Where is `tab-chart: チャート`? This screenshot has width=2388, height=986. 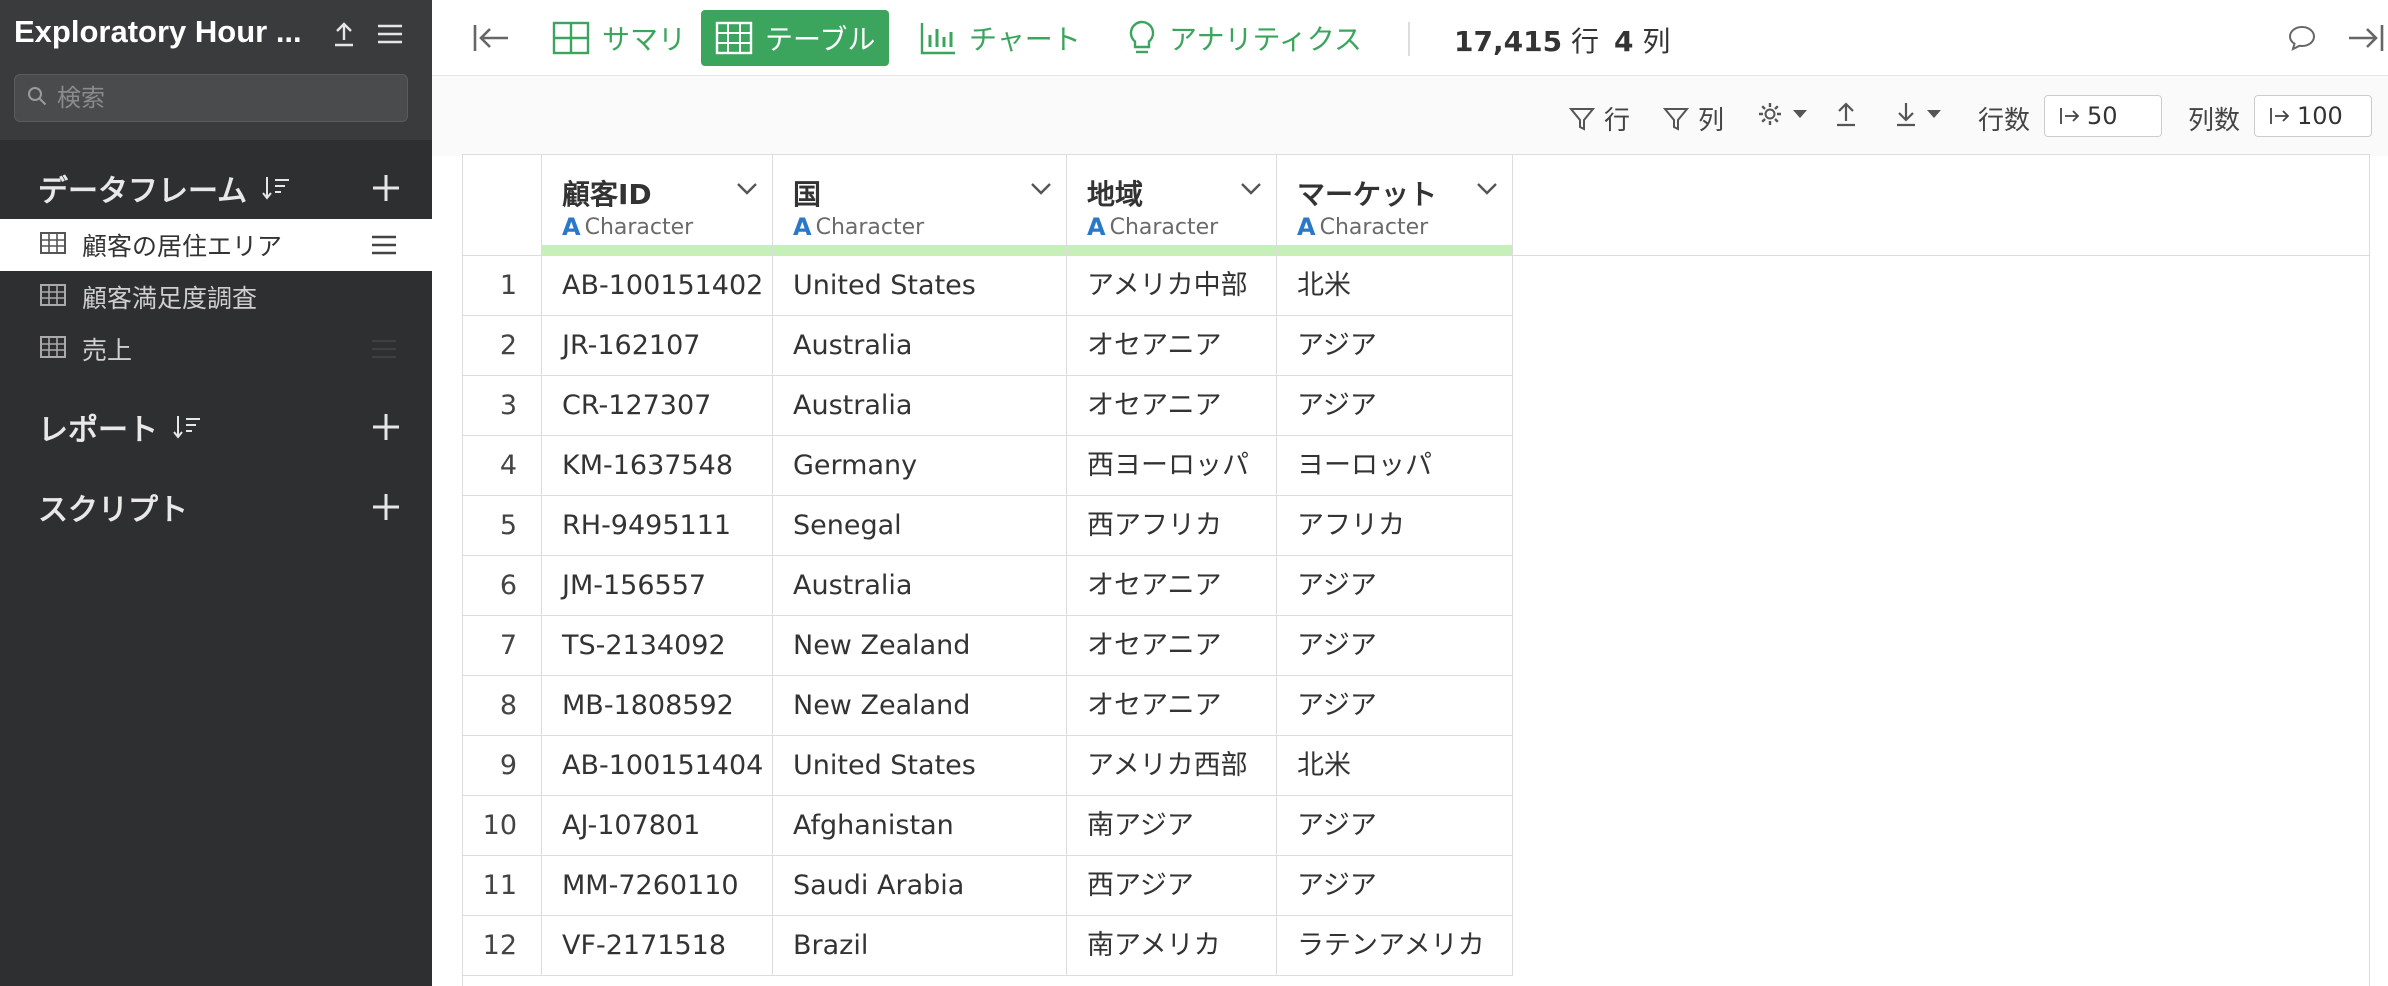
tab-chart: チャート is located at coordinates (1000, 38).